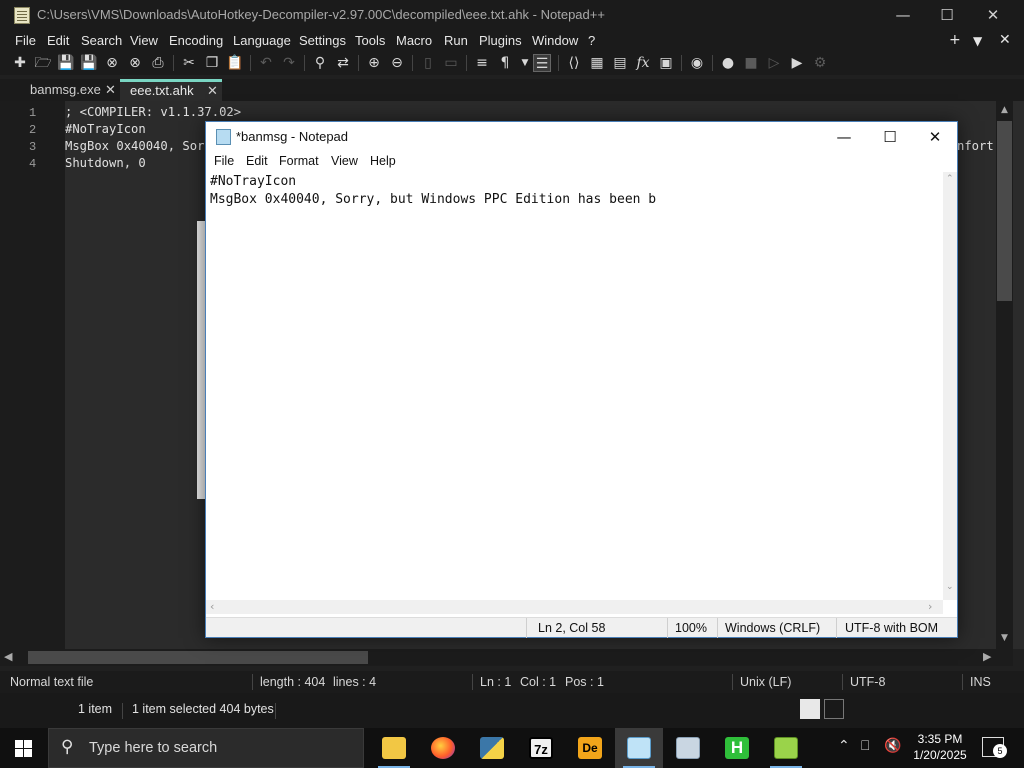 This screenshot has height=768, width=1024. What do you see at coordinates (993, 15) in the screenshot?
I see `npp-close-button: ✕` at bounding box center [993, 15].